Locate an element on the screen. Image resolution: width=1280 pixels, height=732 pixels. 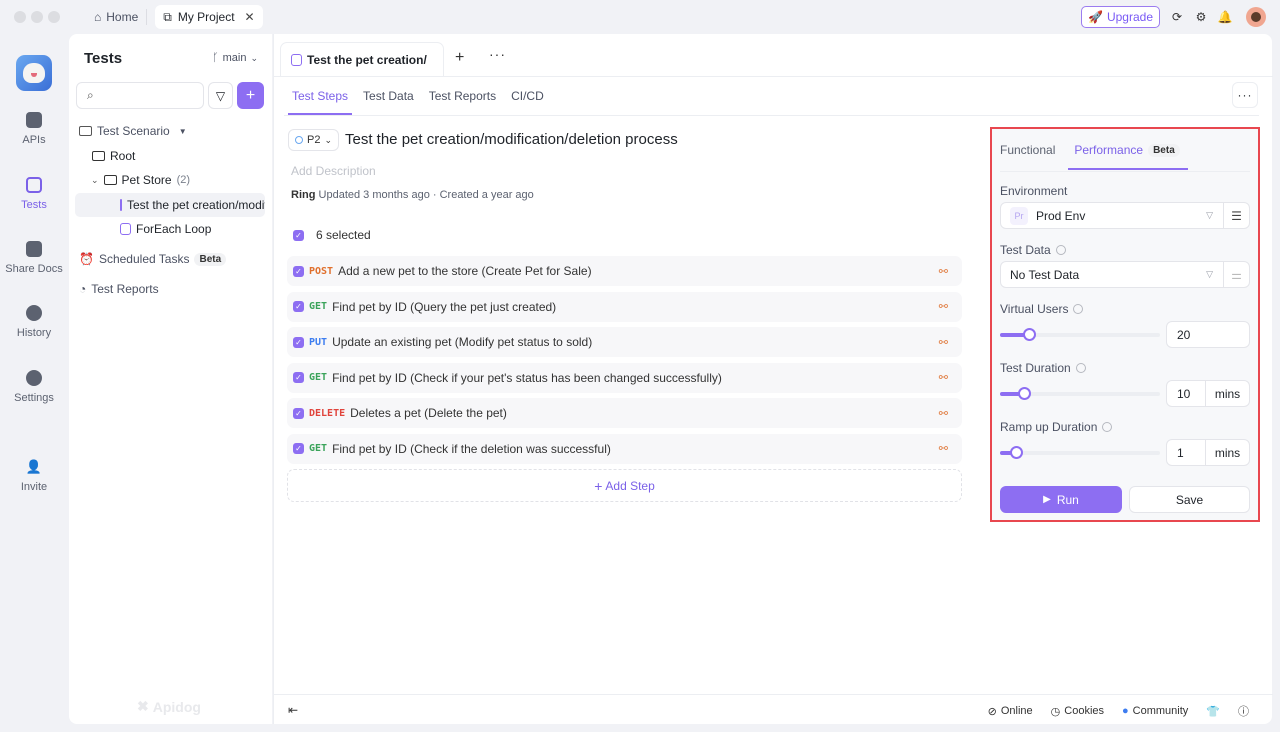
user-avatar is located at coordinates (1256, 17).